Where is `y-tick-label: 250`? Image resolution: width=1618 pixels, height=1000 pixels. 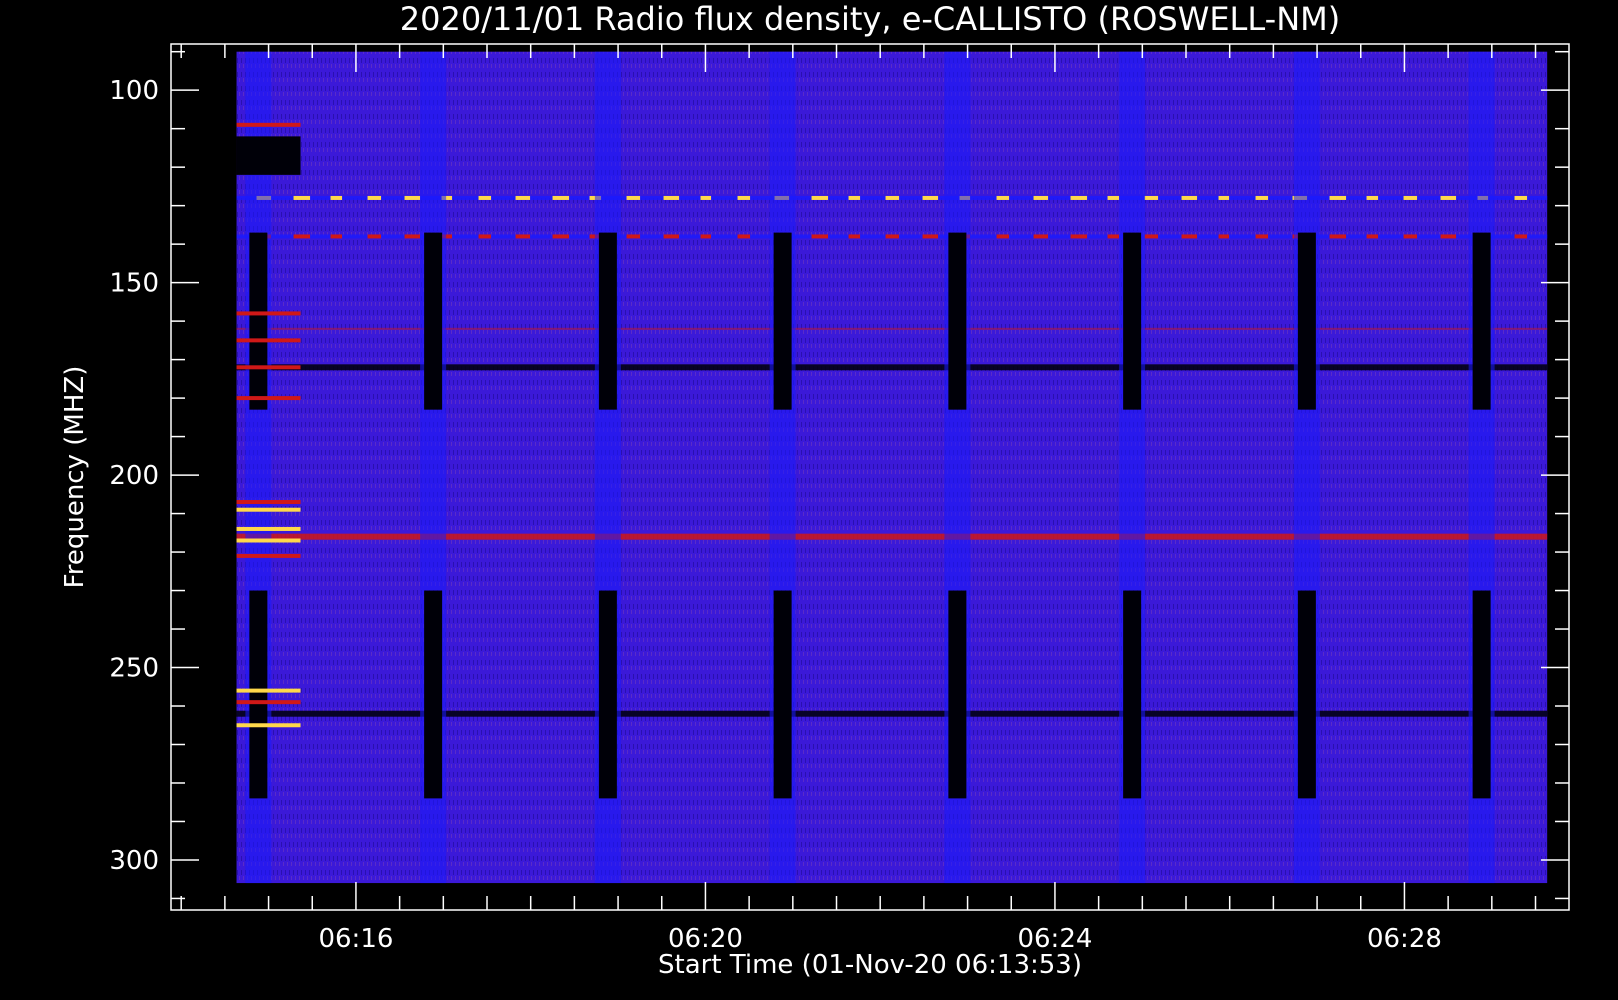
y-tick-label: 250 is located at coordinates (134, 669).